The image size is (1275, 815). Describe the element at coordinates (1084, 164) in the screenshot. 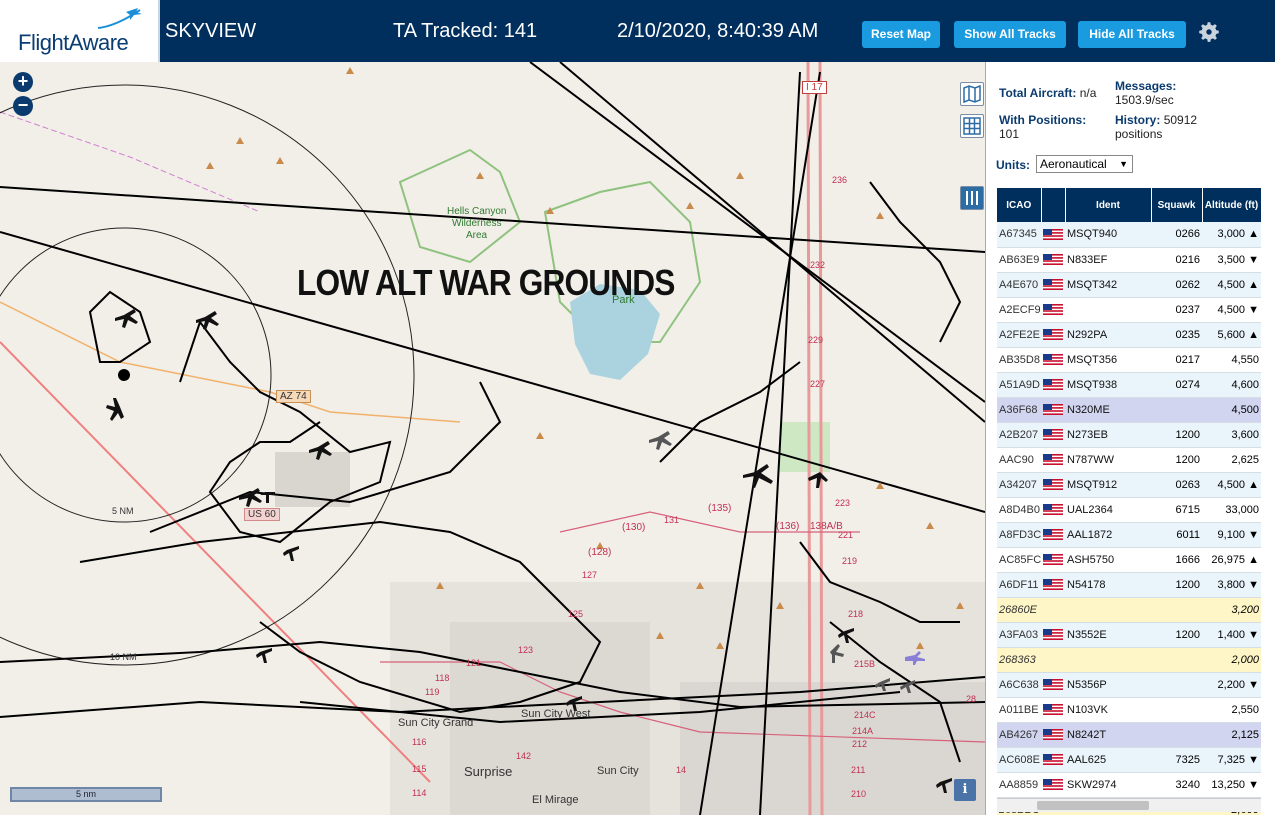

I see `units-select: Aeronautical ▼` at that location.